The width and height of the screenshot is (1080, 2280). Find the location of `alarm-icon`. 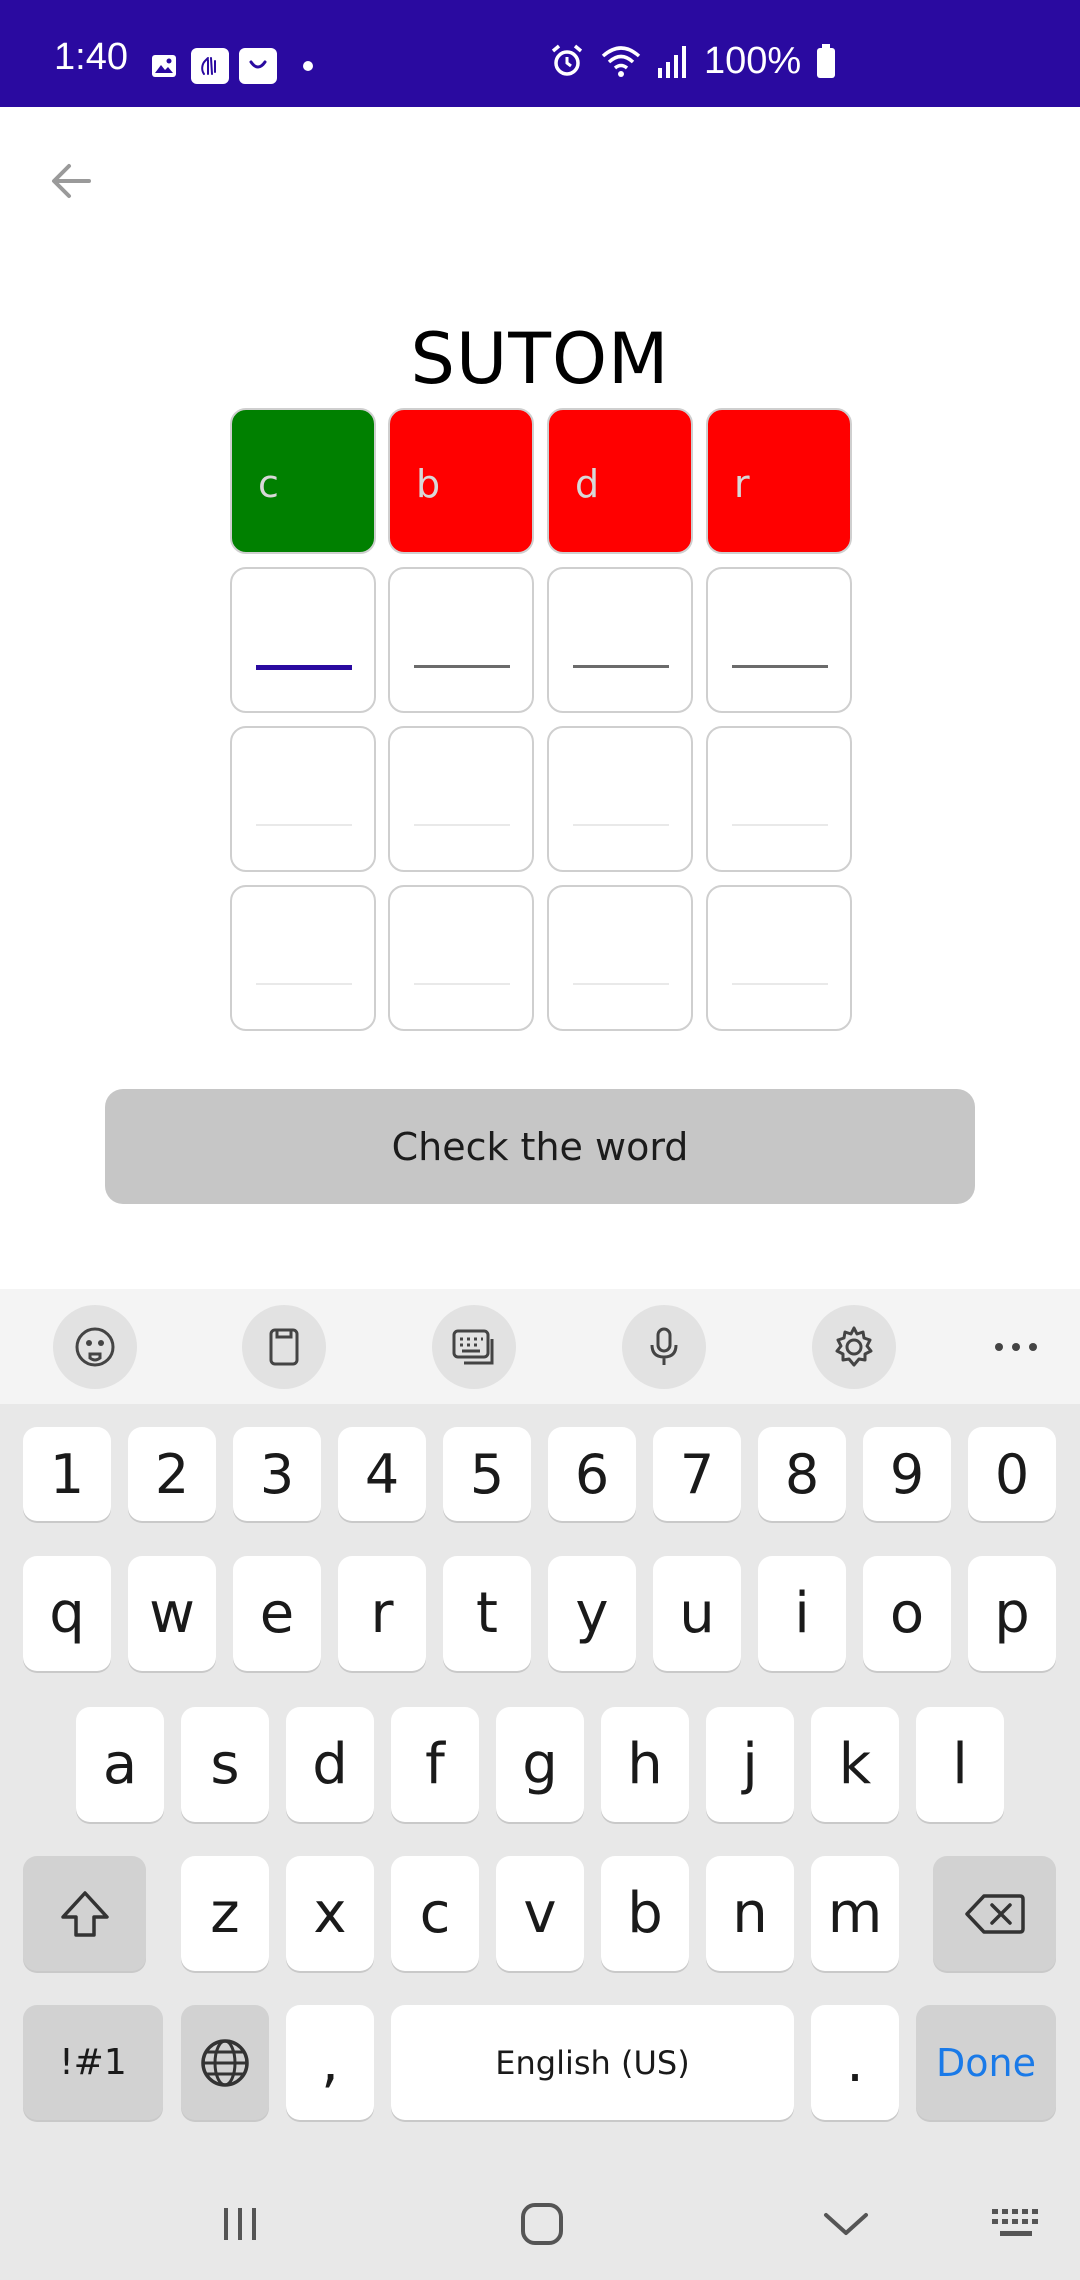

alarm-icon is located at coordinates (567, 60).